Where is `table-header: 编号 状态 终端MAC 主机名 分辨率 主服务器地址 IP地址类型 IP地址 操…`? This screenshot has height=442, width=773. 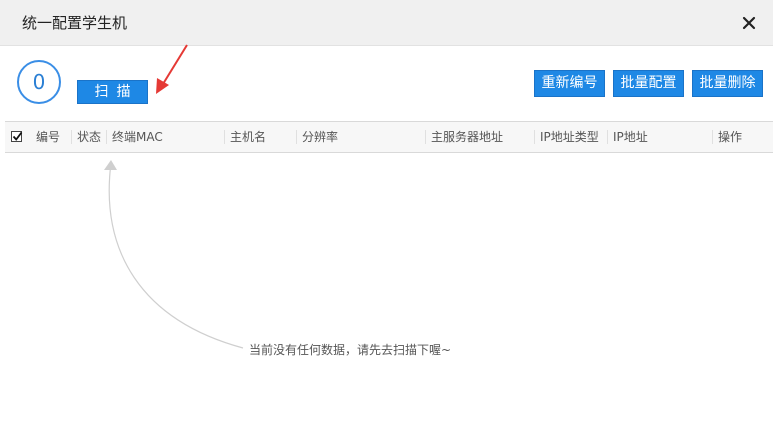 table-header: 编号 状态 终端MAC 主机名 分辨率 主服务器地址 IP地址类型 IP地址 操… is located at coordinates (389, 137).